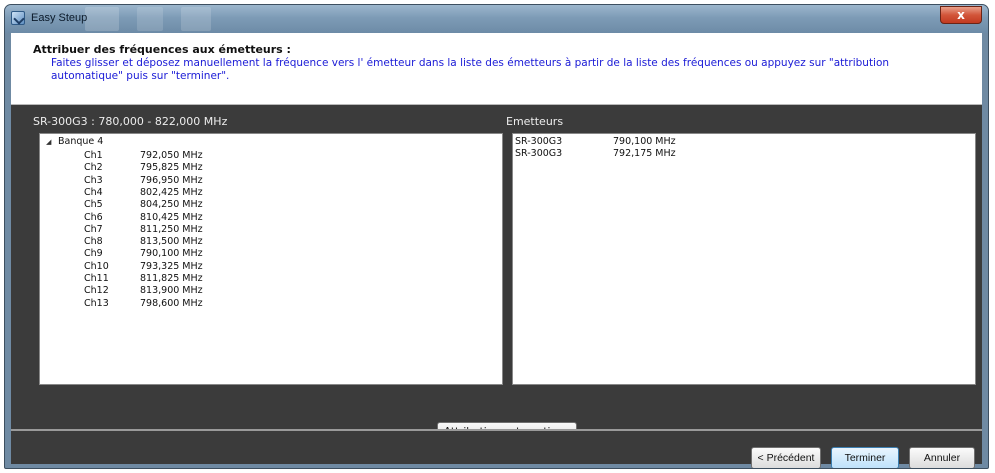 This screenshot has height=473, width=995. I want to click on channel-frequency: 813,500 MHz, so click(171, 242).